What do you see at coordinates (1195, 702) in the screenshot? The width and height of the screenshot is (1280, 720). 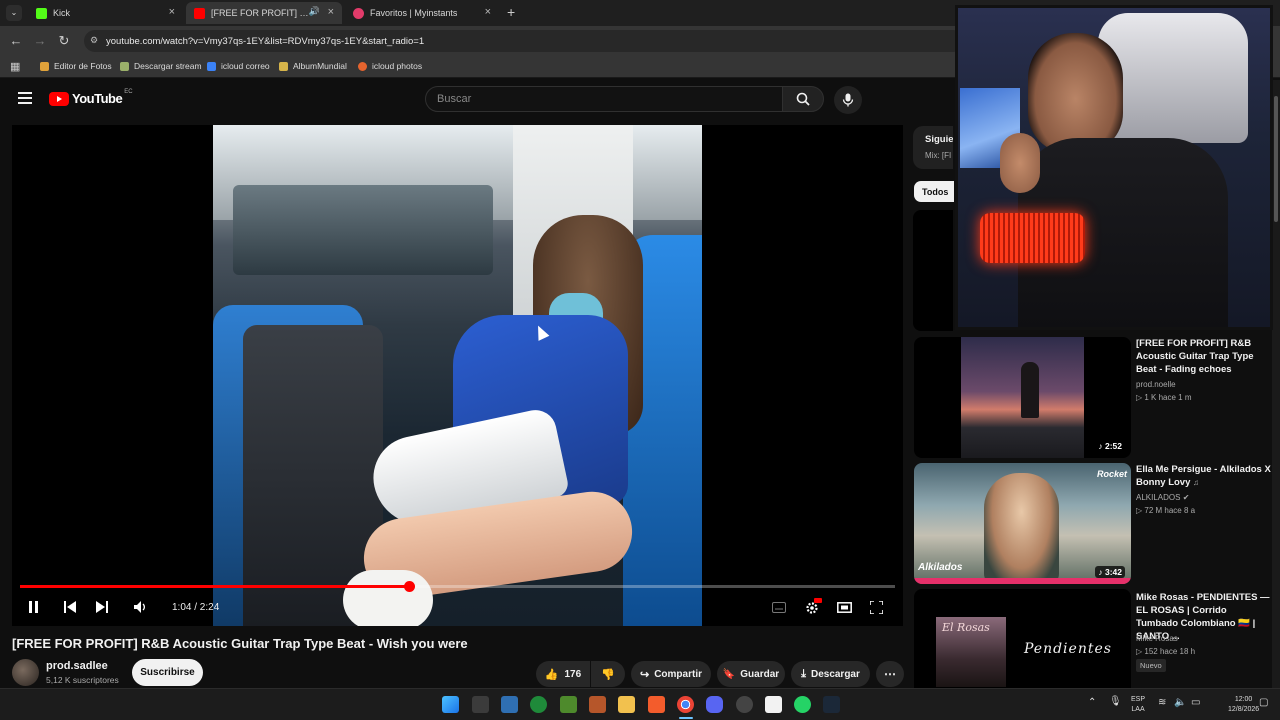 I see `battery-icon: ▭` at bounding box center [1195, 702].